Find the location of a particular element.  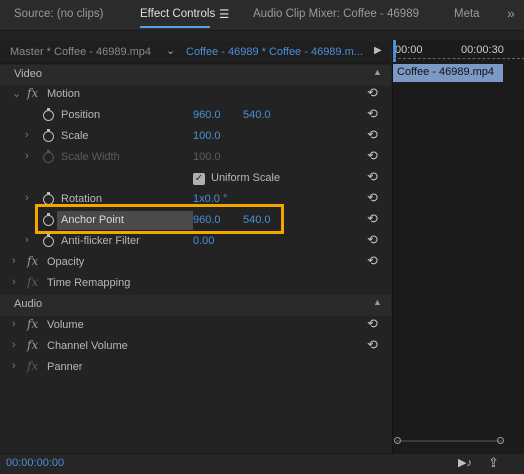

time-remapping-effect-row: › fx Time Remapping is located at coordinates (195, 284).